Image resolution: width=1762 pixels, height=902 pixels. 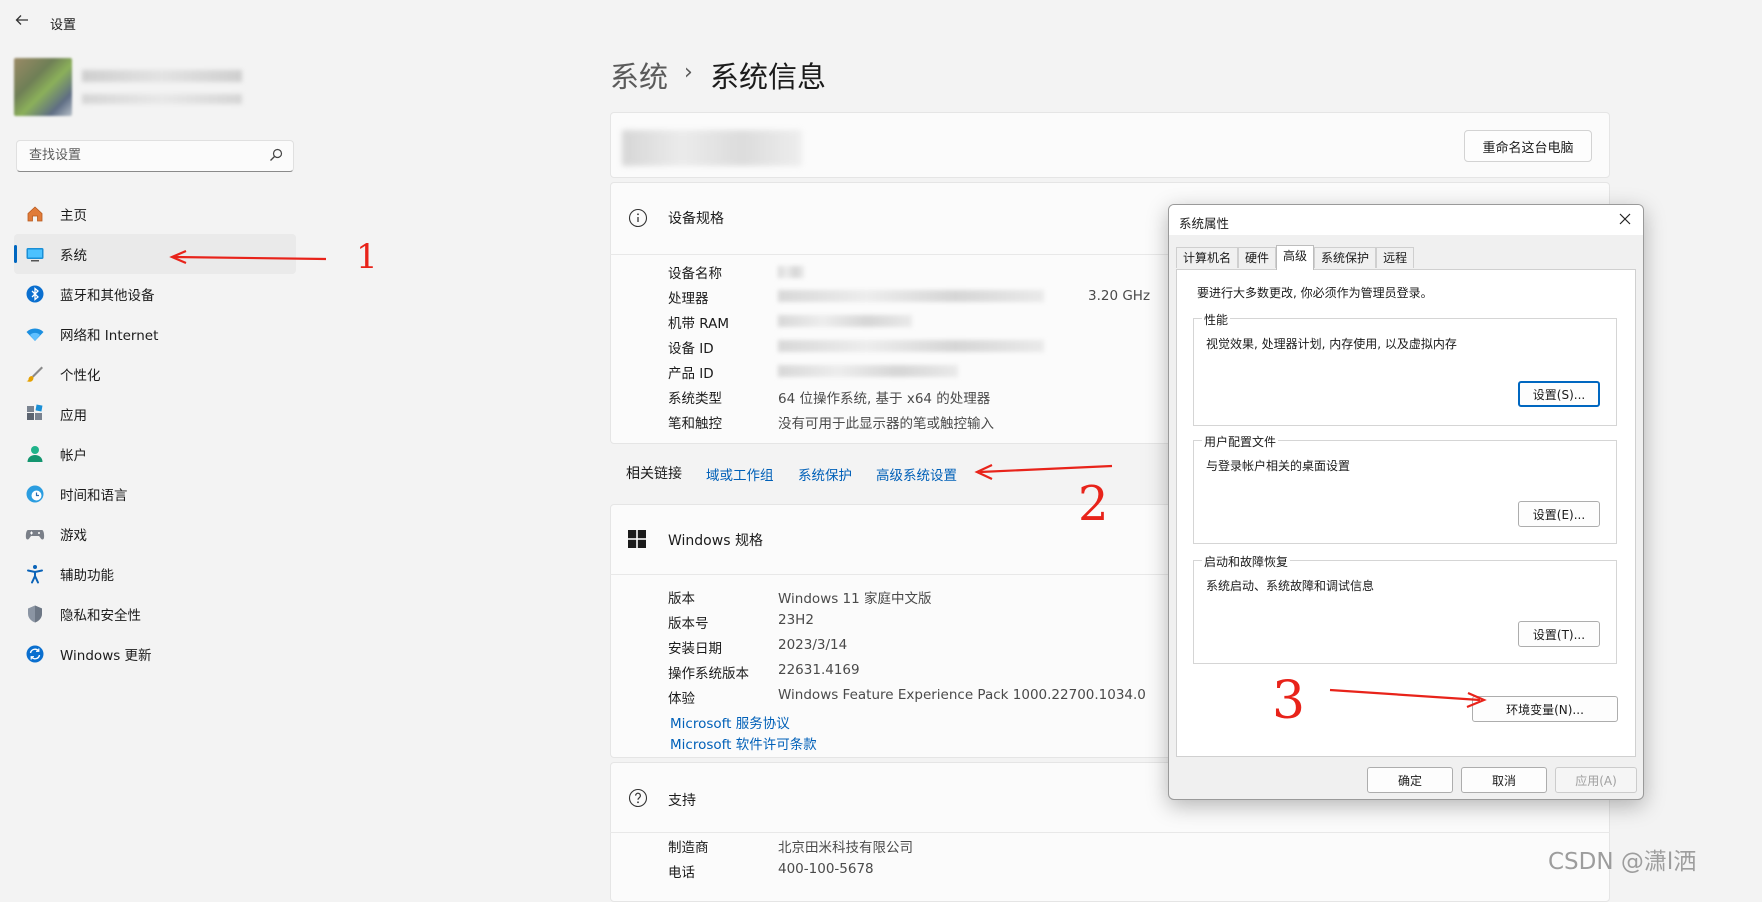 What do you see at coordinates (688, 299) in the screenshot?
I see `spec-label: 处理器` at bounding box center [688, 299].